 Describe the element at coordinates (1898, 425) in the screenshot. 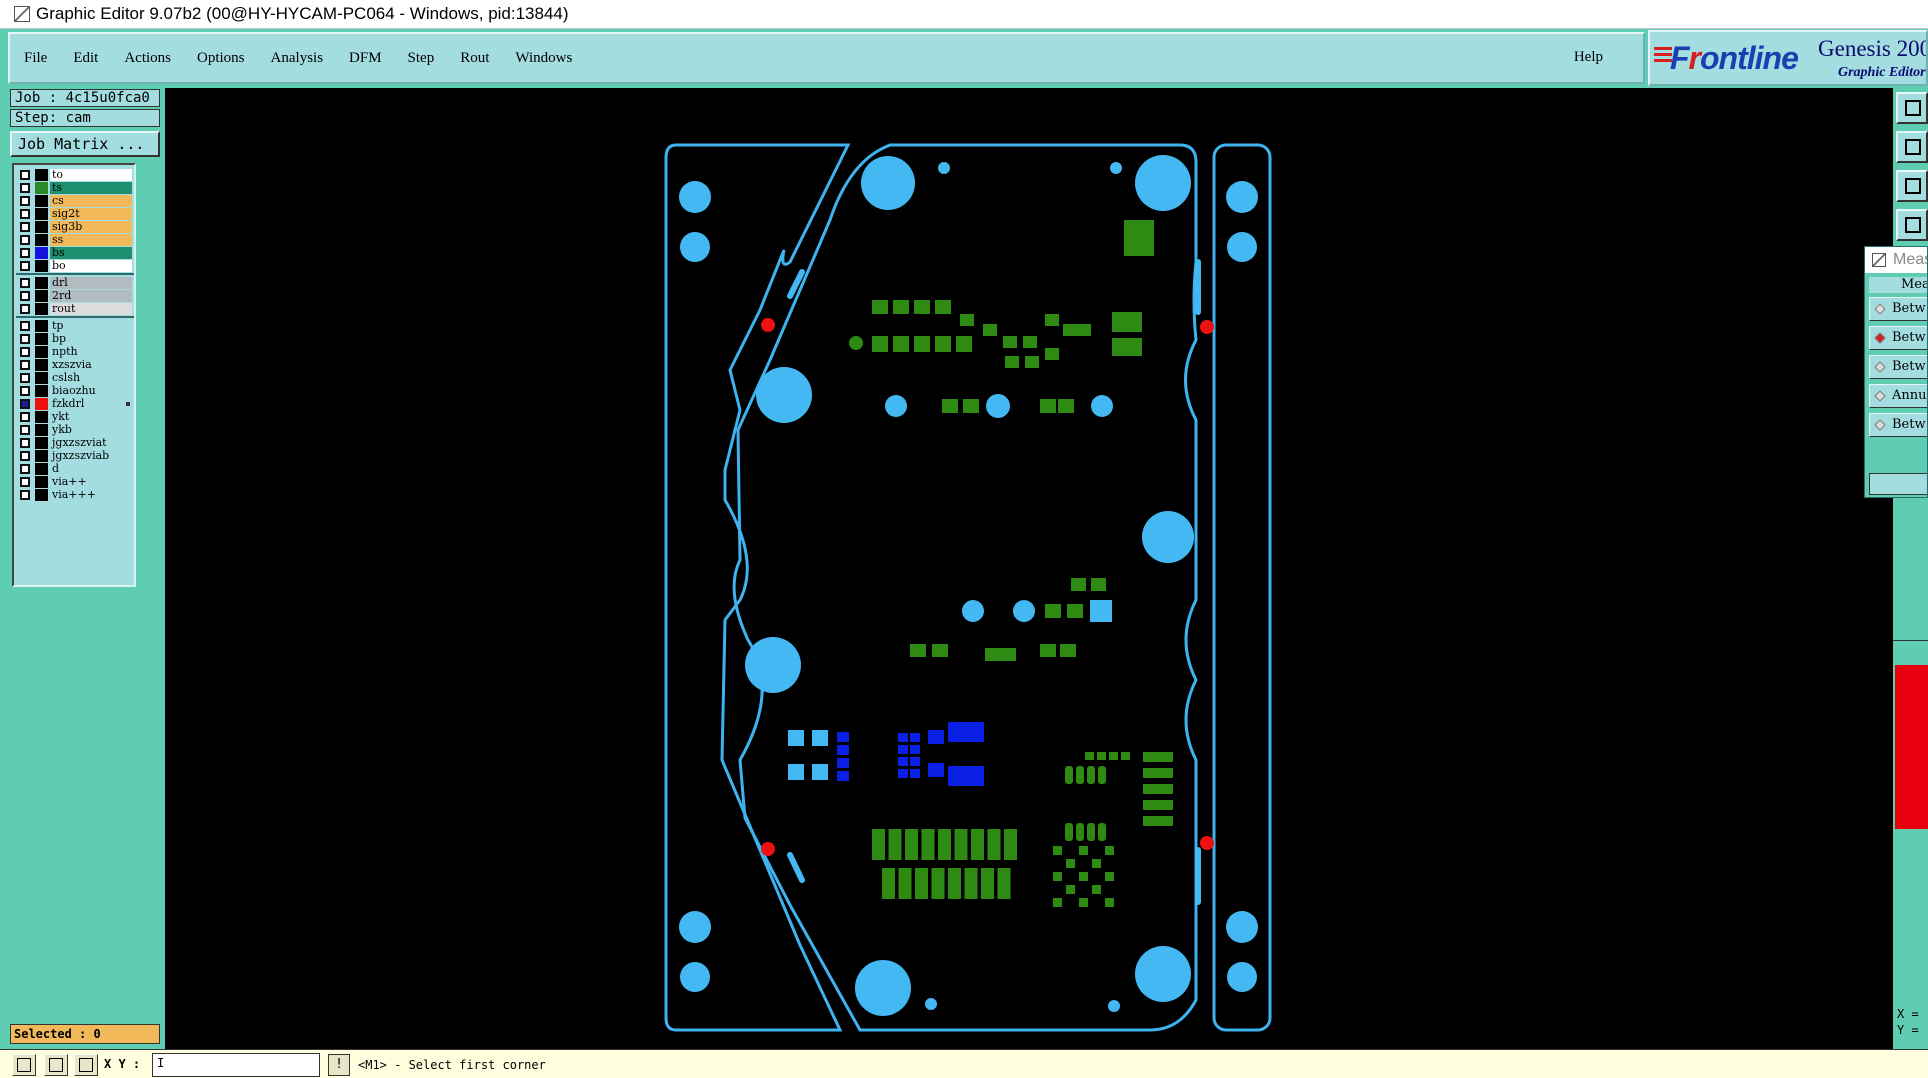

I see `measure-option-5: Betw` at that location.